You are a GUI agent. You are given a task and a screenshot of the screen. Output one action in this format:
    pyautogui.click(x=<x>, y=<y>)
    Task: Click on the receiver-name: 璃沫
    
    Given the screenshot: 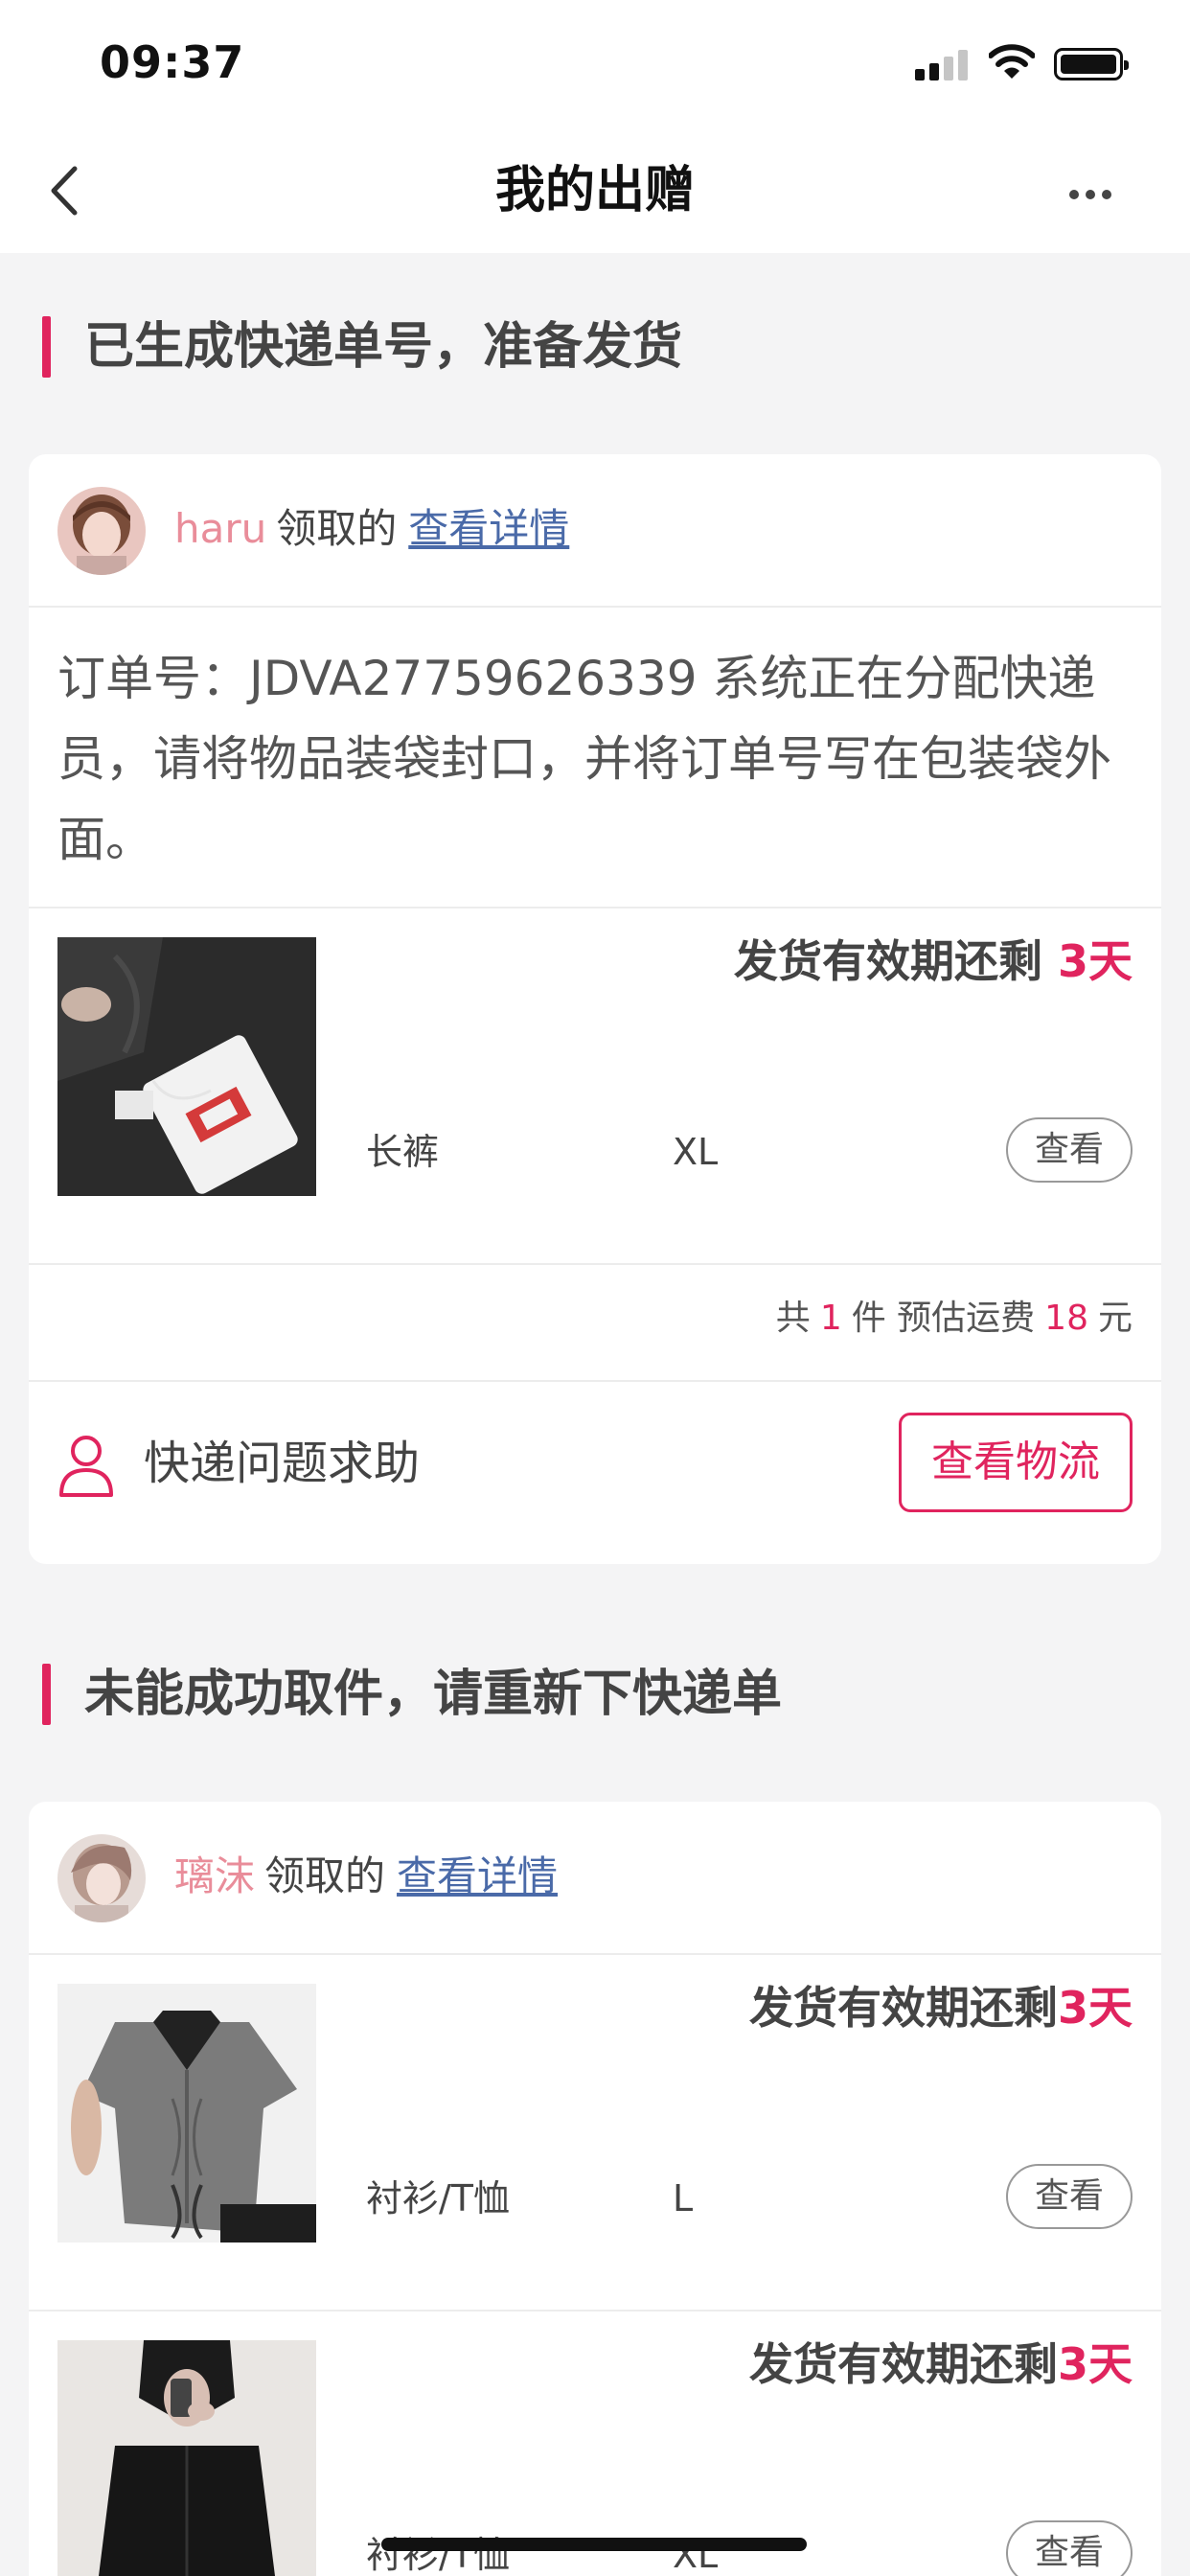 What is the action you would take?
    pyautogui.click(x=214, y=1875)
    